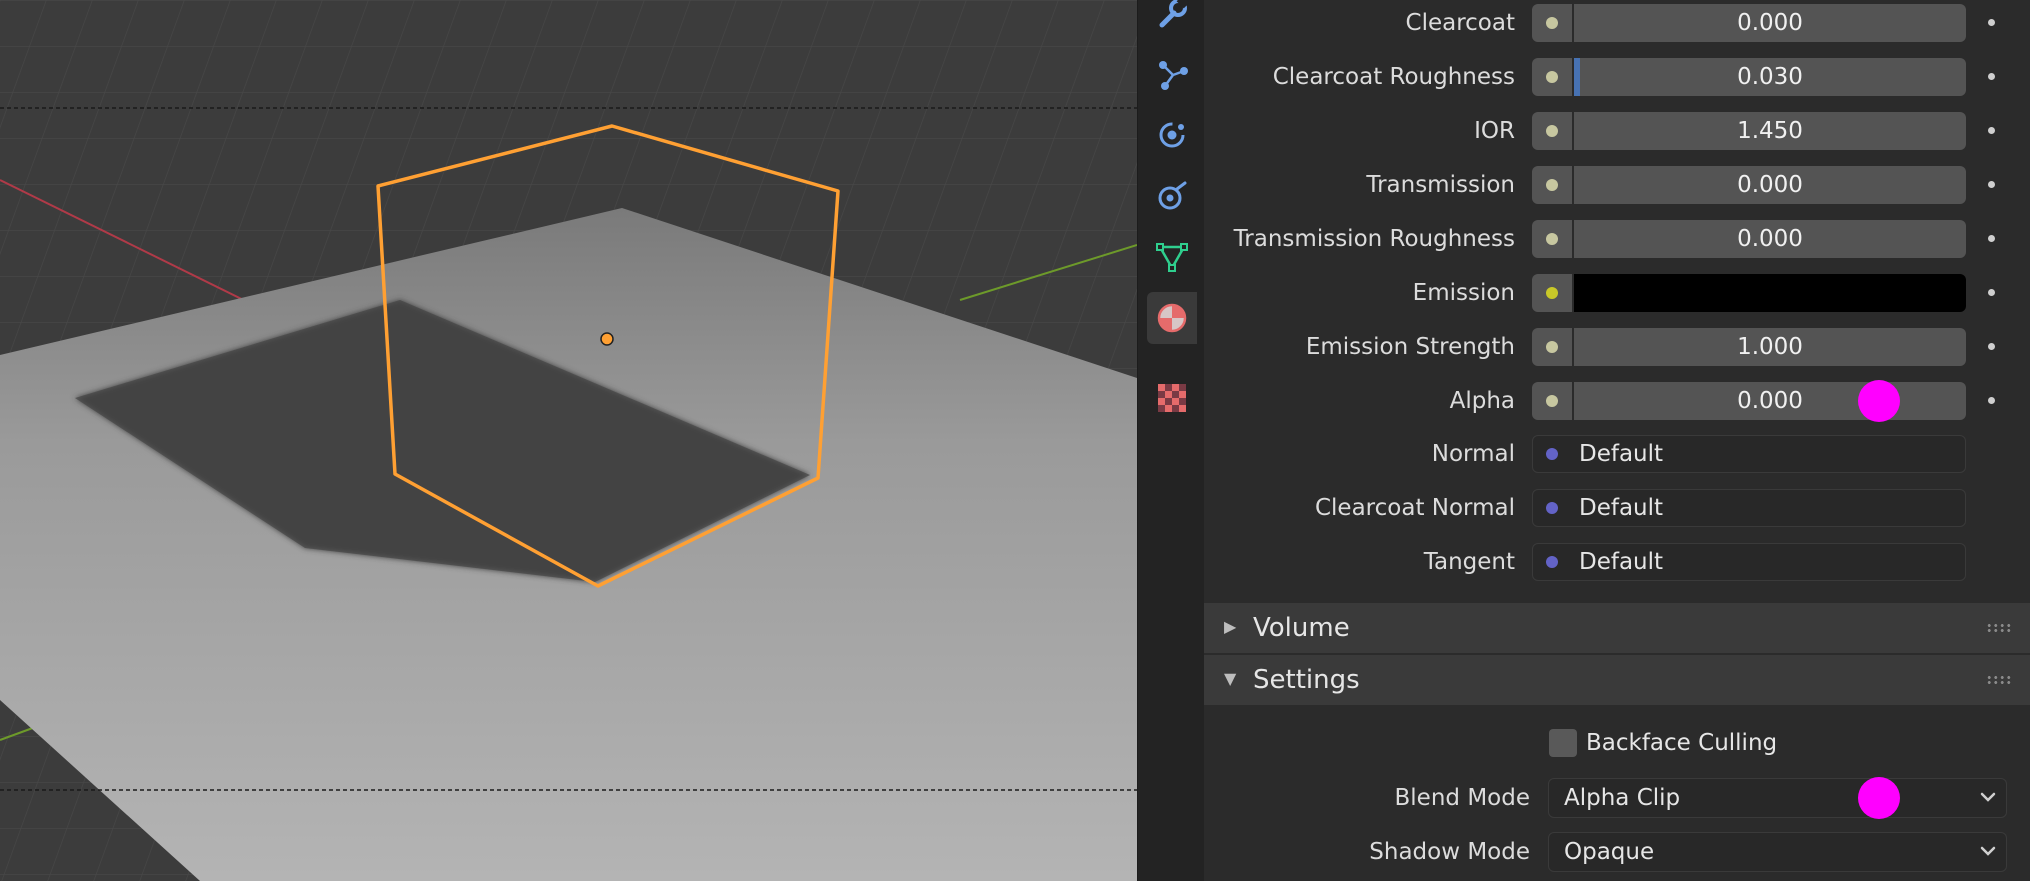  What do you see at coordinates (1449, 852) in the screenshot?
I see `shadow-mode-label: Shadow Mode` at bounding box center [1449, 852].